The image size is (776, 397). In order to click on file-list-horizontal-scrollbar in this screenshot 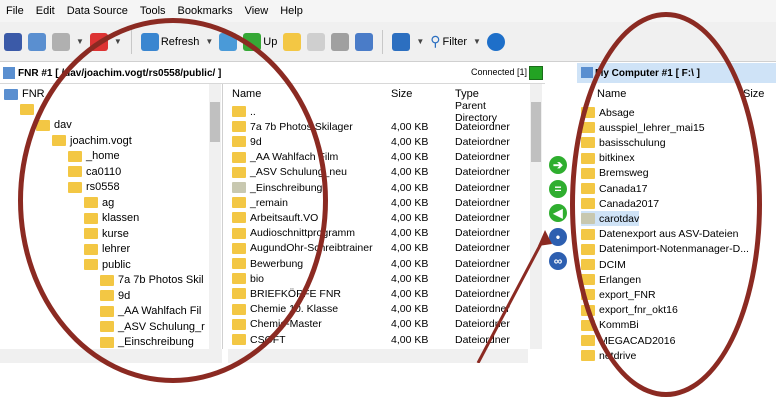, I will do `click(378, 356)`.